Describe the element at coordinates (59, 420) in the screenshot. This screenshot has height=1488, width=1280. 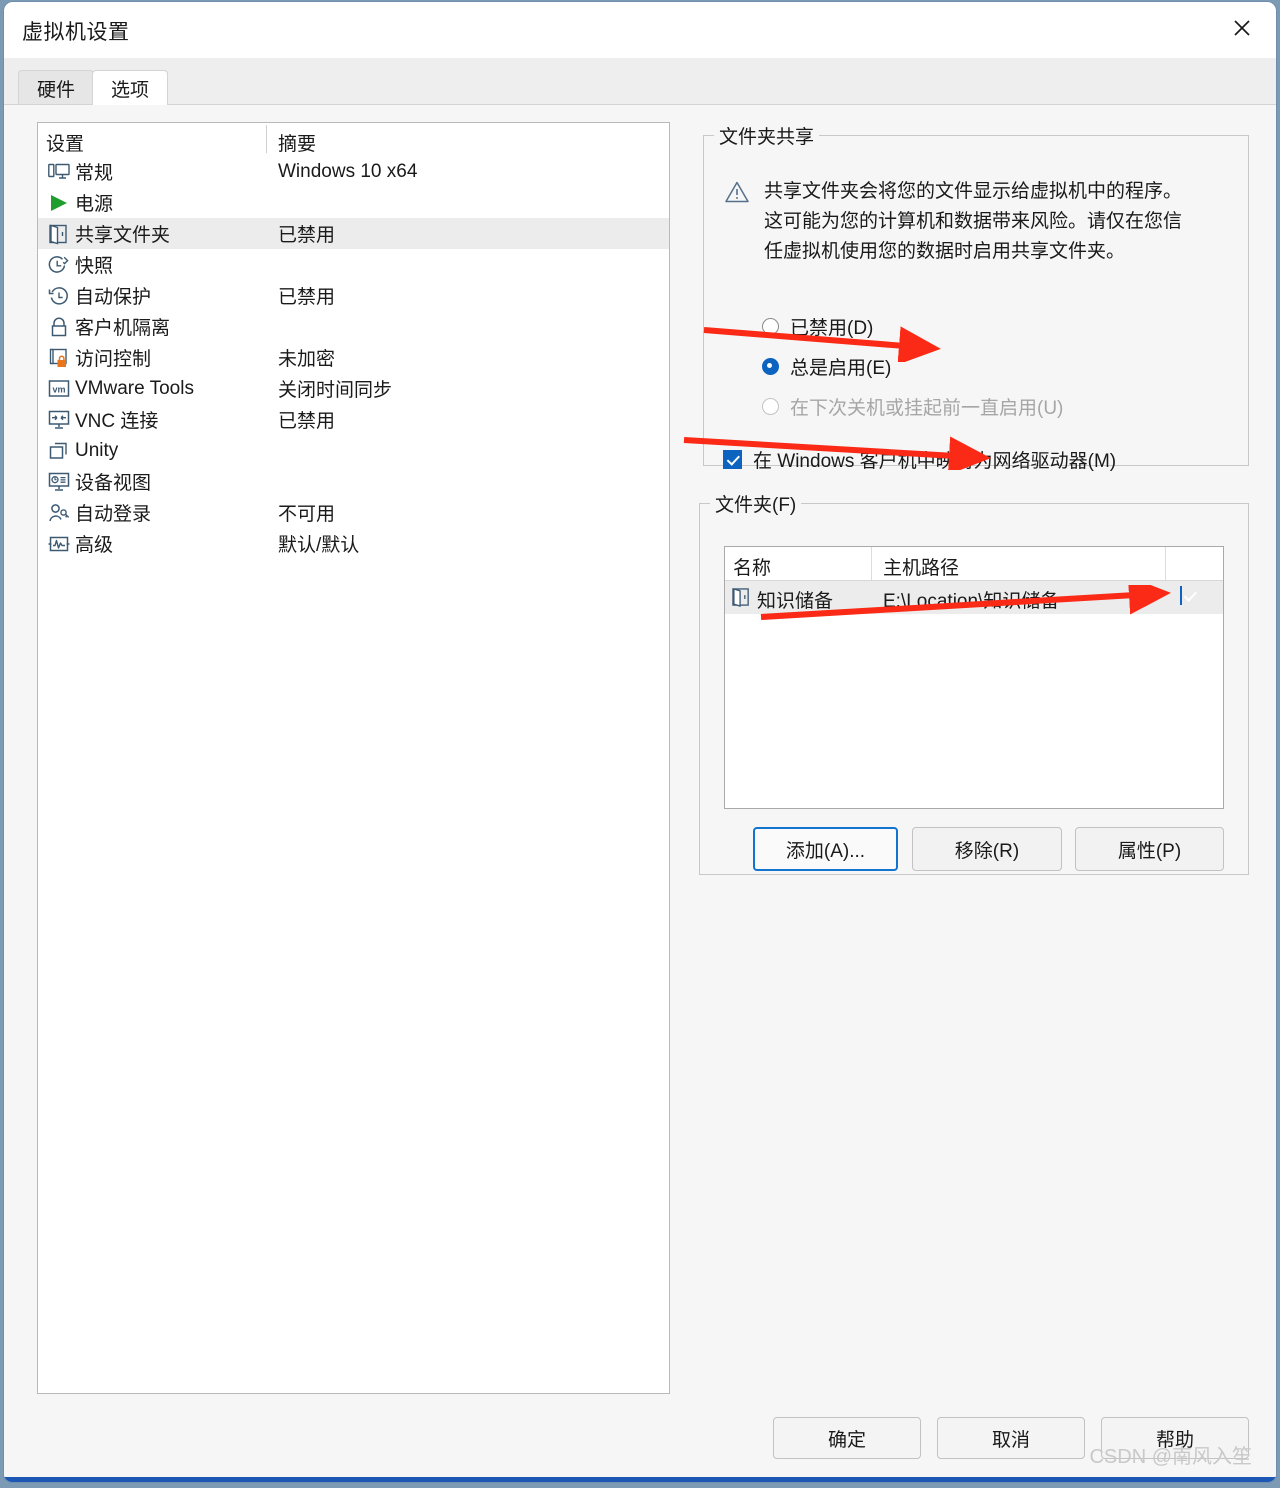
I see `vnc-icon` at that location.